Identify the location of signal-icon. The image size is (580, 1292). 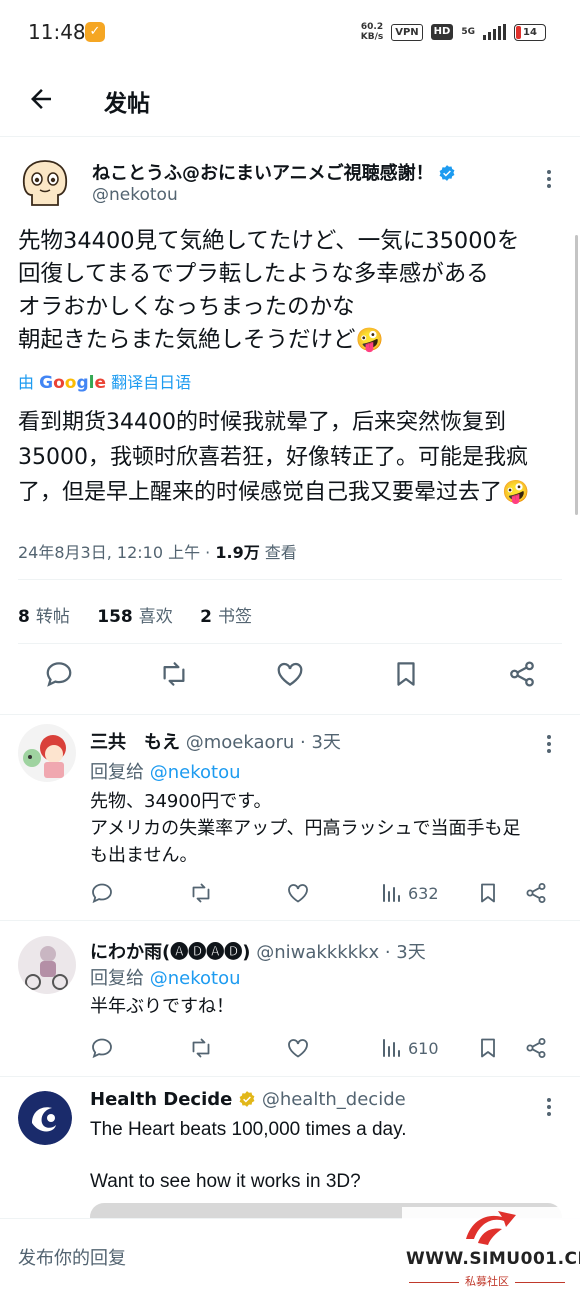
(494, 32).